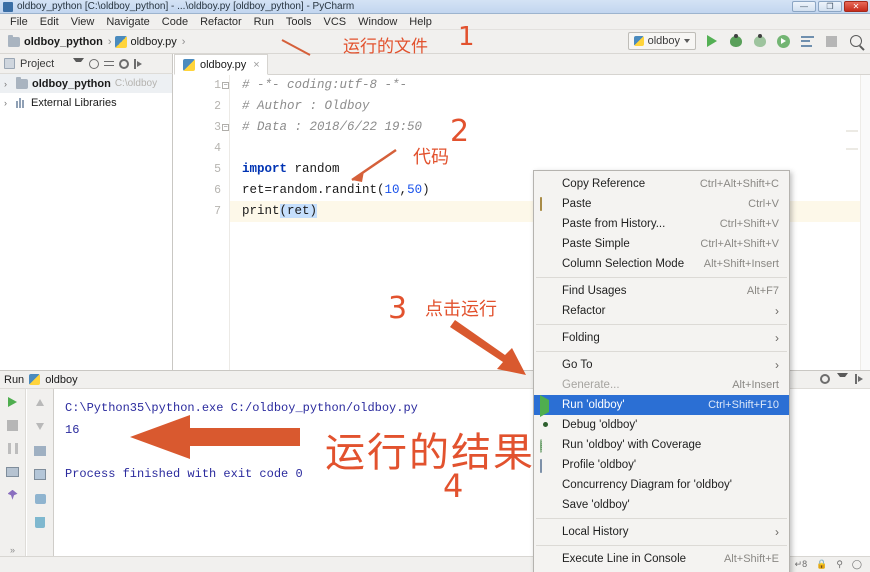 This screenshot has height=572, width=870. I want to click on menu-item-label: Paste, so click(577, 204).